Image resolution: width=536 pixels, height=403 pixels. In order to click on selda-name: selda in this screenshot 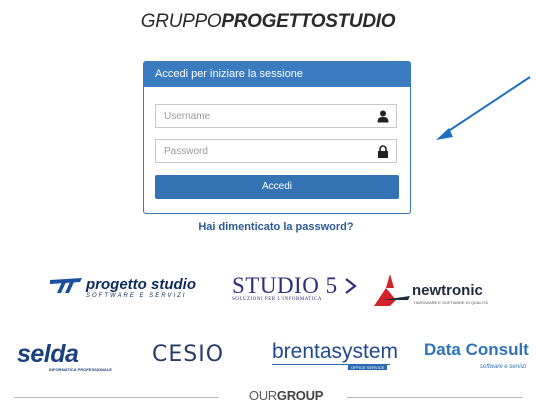, I will do `click(48, 354)`.